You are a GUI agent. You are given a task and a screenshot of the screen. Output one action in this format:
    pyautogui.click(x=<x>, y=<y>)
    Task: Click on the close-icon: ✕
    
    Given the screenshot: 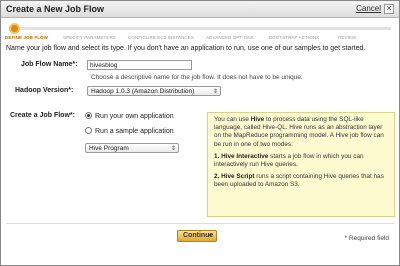 What is the action you would take?
    pyautogui.click(x=389, y=9)
    